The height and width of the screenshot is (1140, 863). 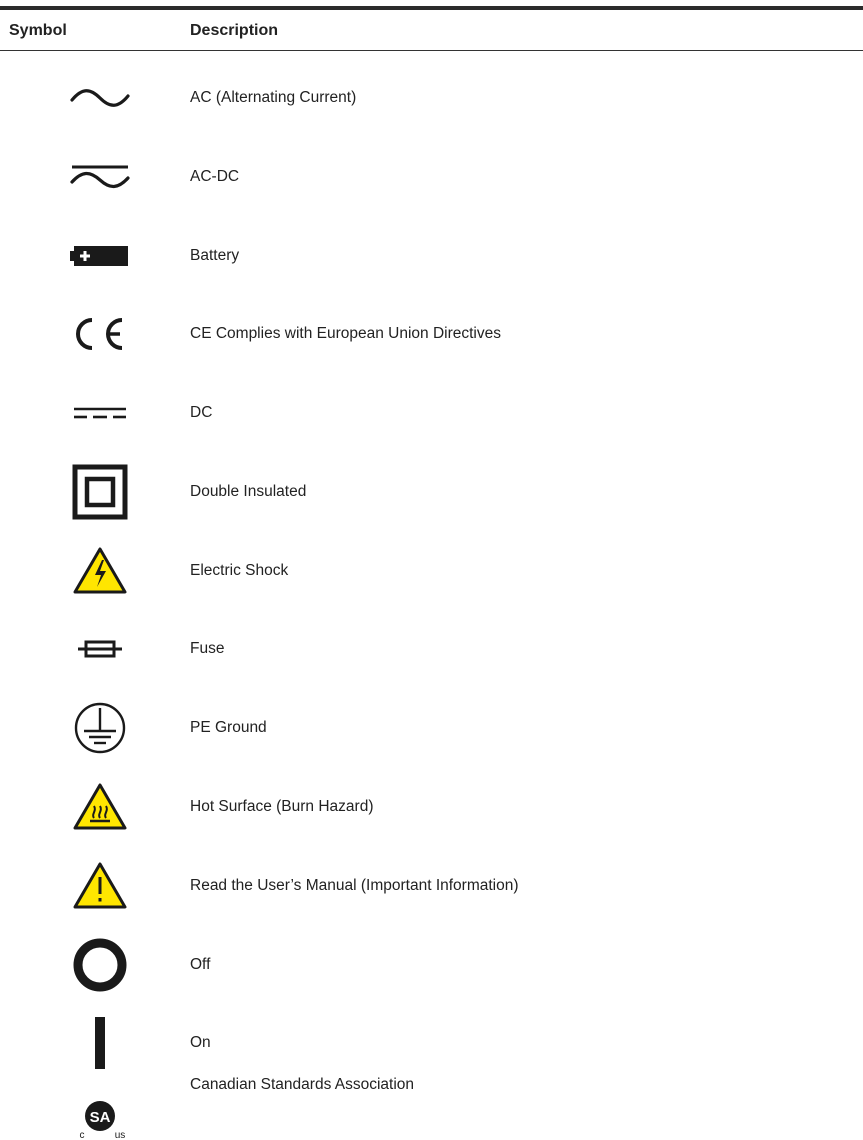 I want to click on row-description: Electric Shock, so click(x=239, y=570).